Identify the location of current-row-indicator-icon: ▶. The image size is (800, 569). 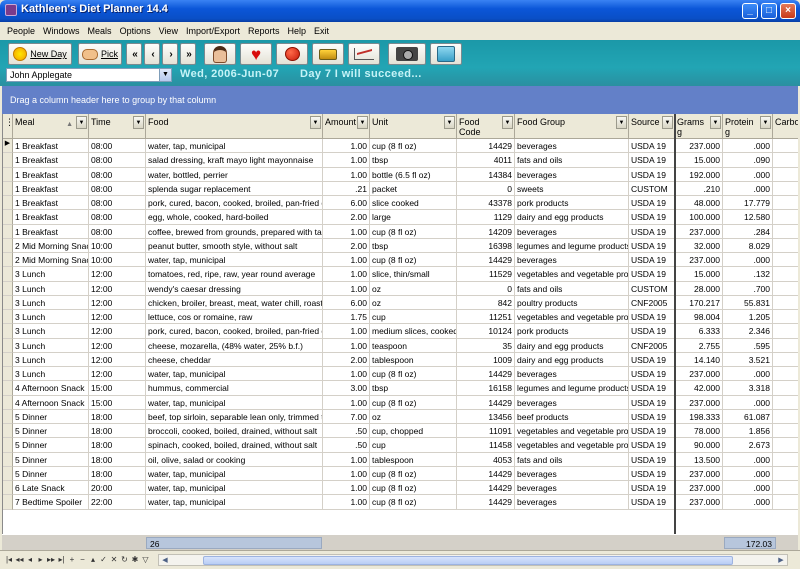
(8, 146).